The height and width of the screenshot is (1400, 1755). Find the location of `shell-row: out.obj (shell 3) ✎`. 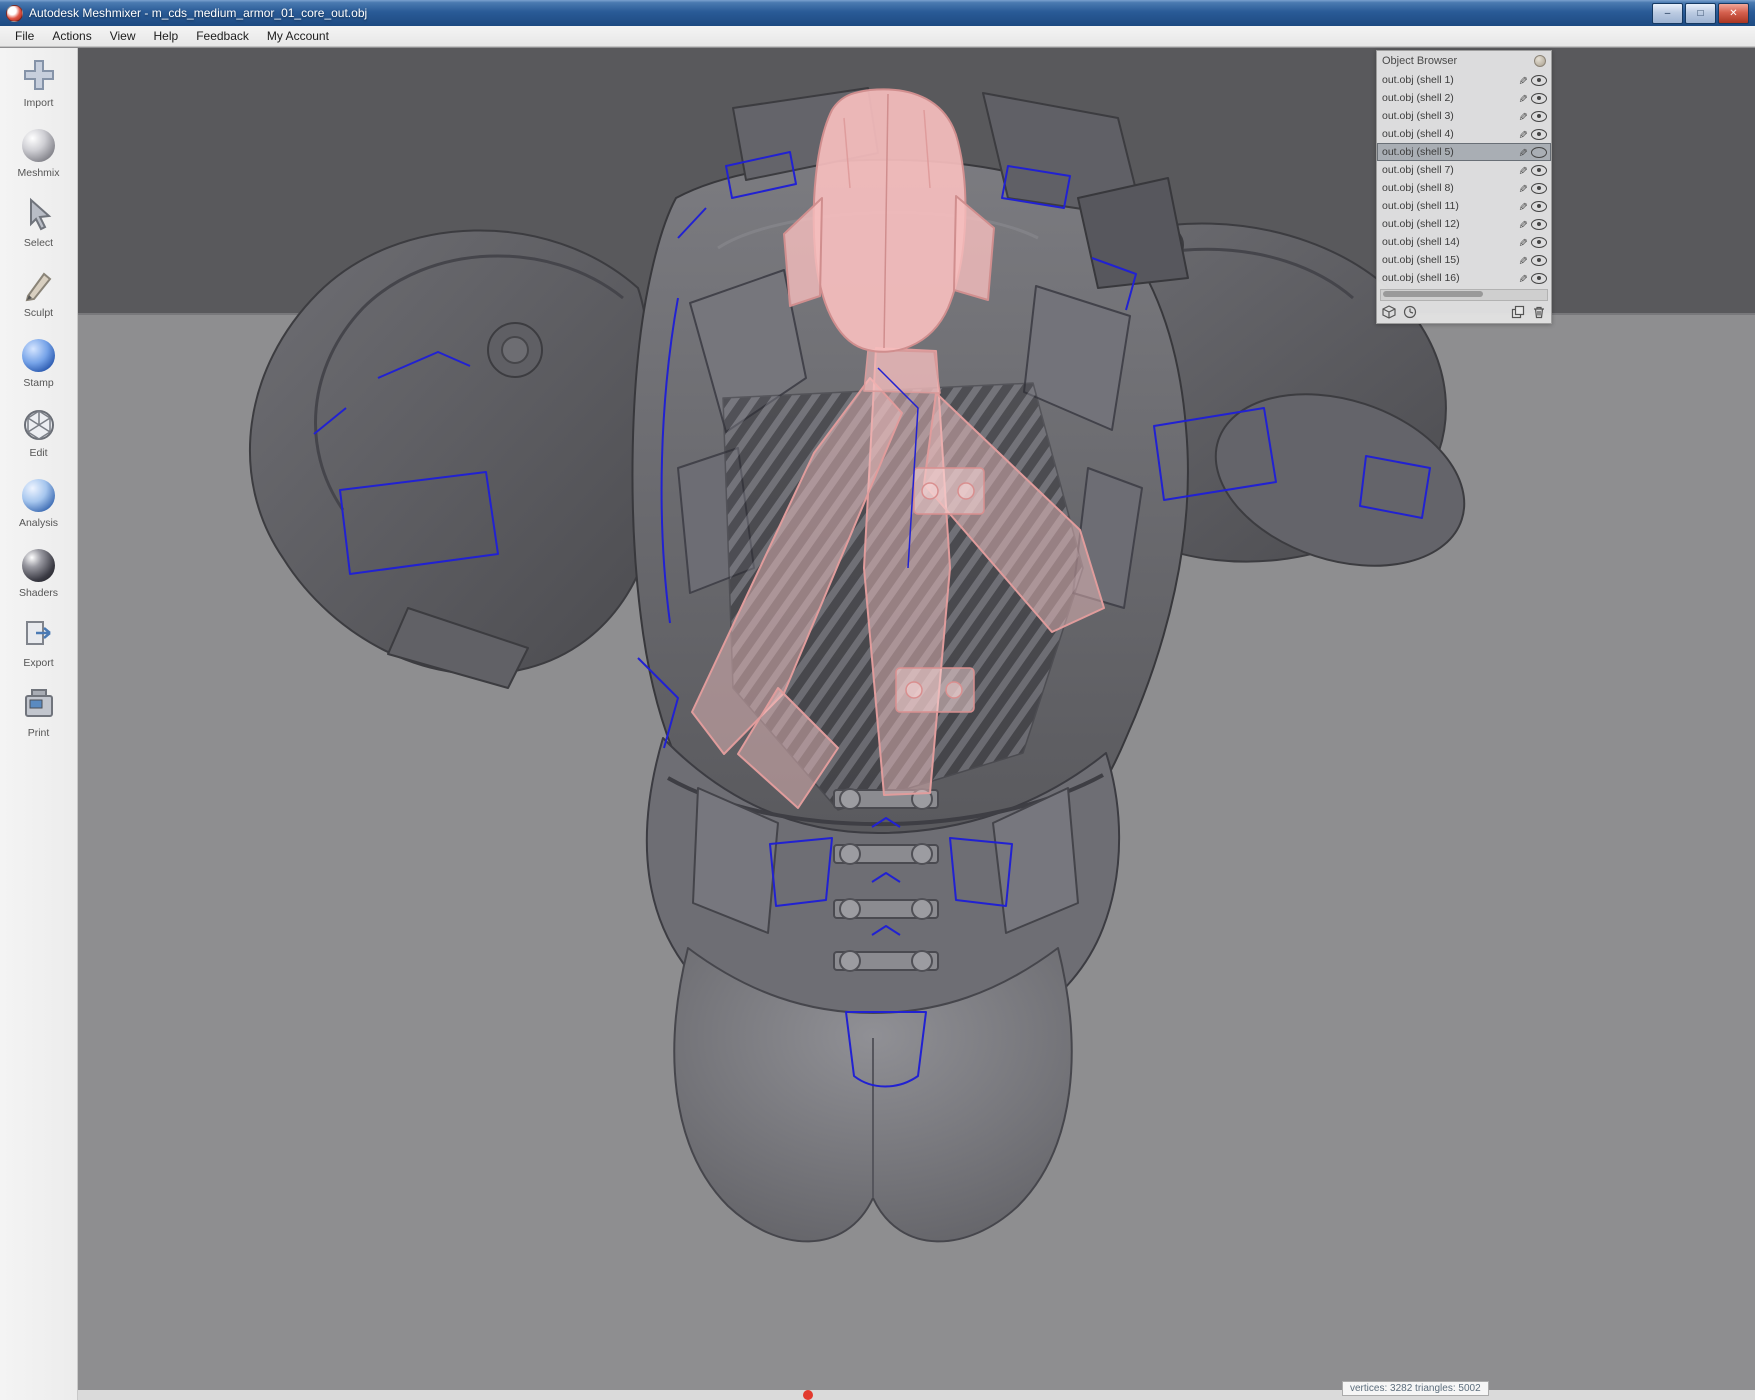

shell-row: out.obj (shell 3) ✎ is located at coordinates (1464, 116).